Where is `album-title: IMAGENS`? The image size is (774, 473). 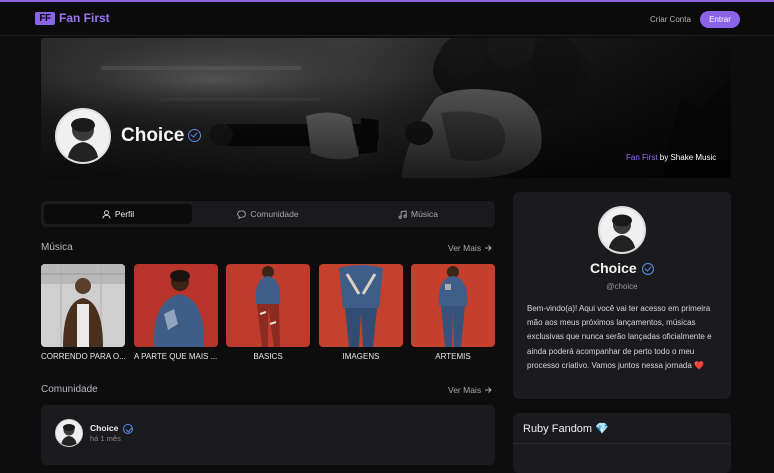 album-title: IMAGENS is located at coordinates (361, 356).